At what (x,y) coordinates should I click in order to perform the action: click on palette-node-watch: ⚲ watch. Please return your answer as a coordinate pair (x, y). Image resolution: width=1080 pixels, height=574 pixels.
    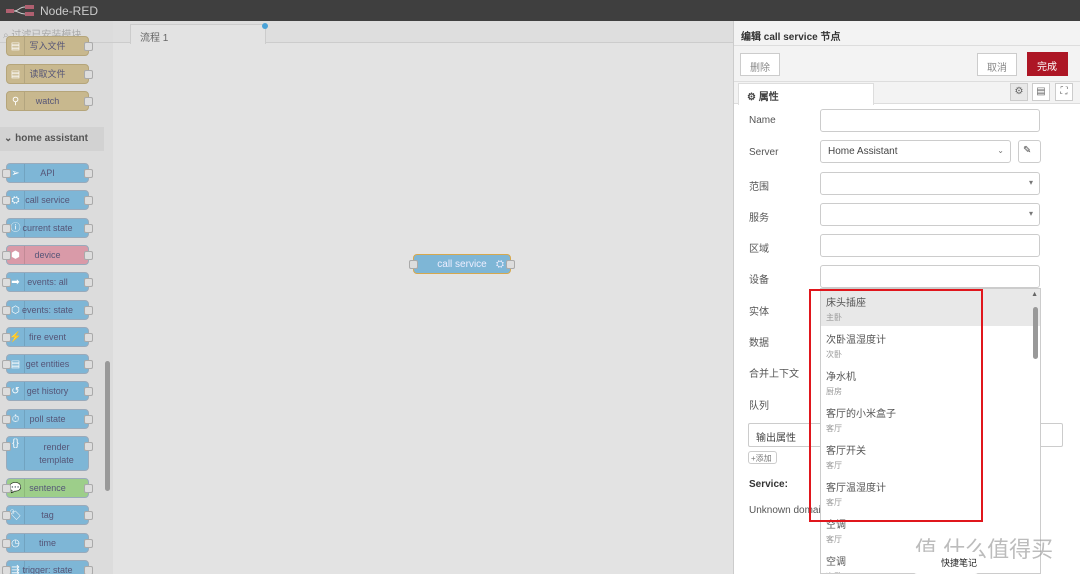
    Looking at the image, I should click on (49, 101).